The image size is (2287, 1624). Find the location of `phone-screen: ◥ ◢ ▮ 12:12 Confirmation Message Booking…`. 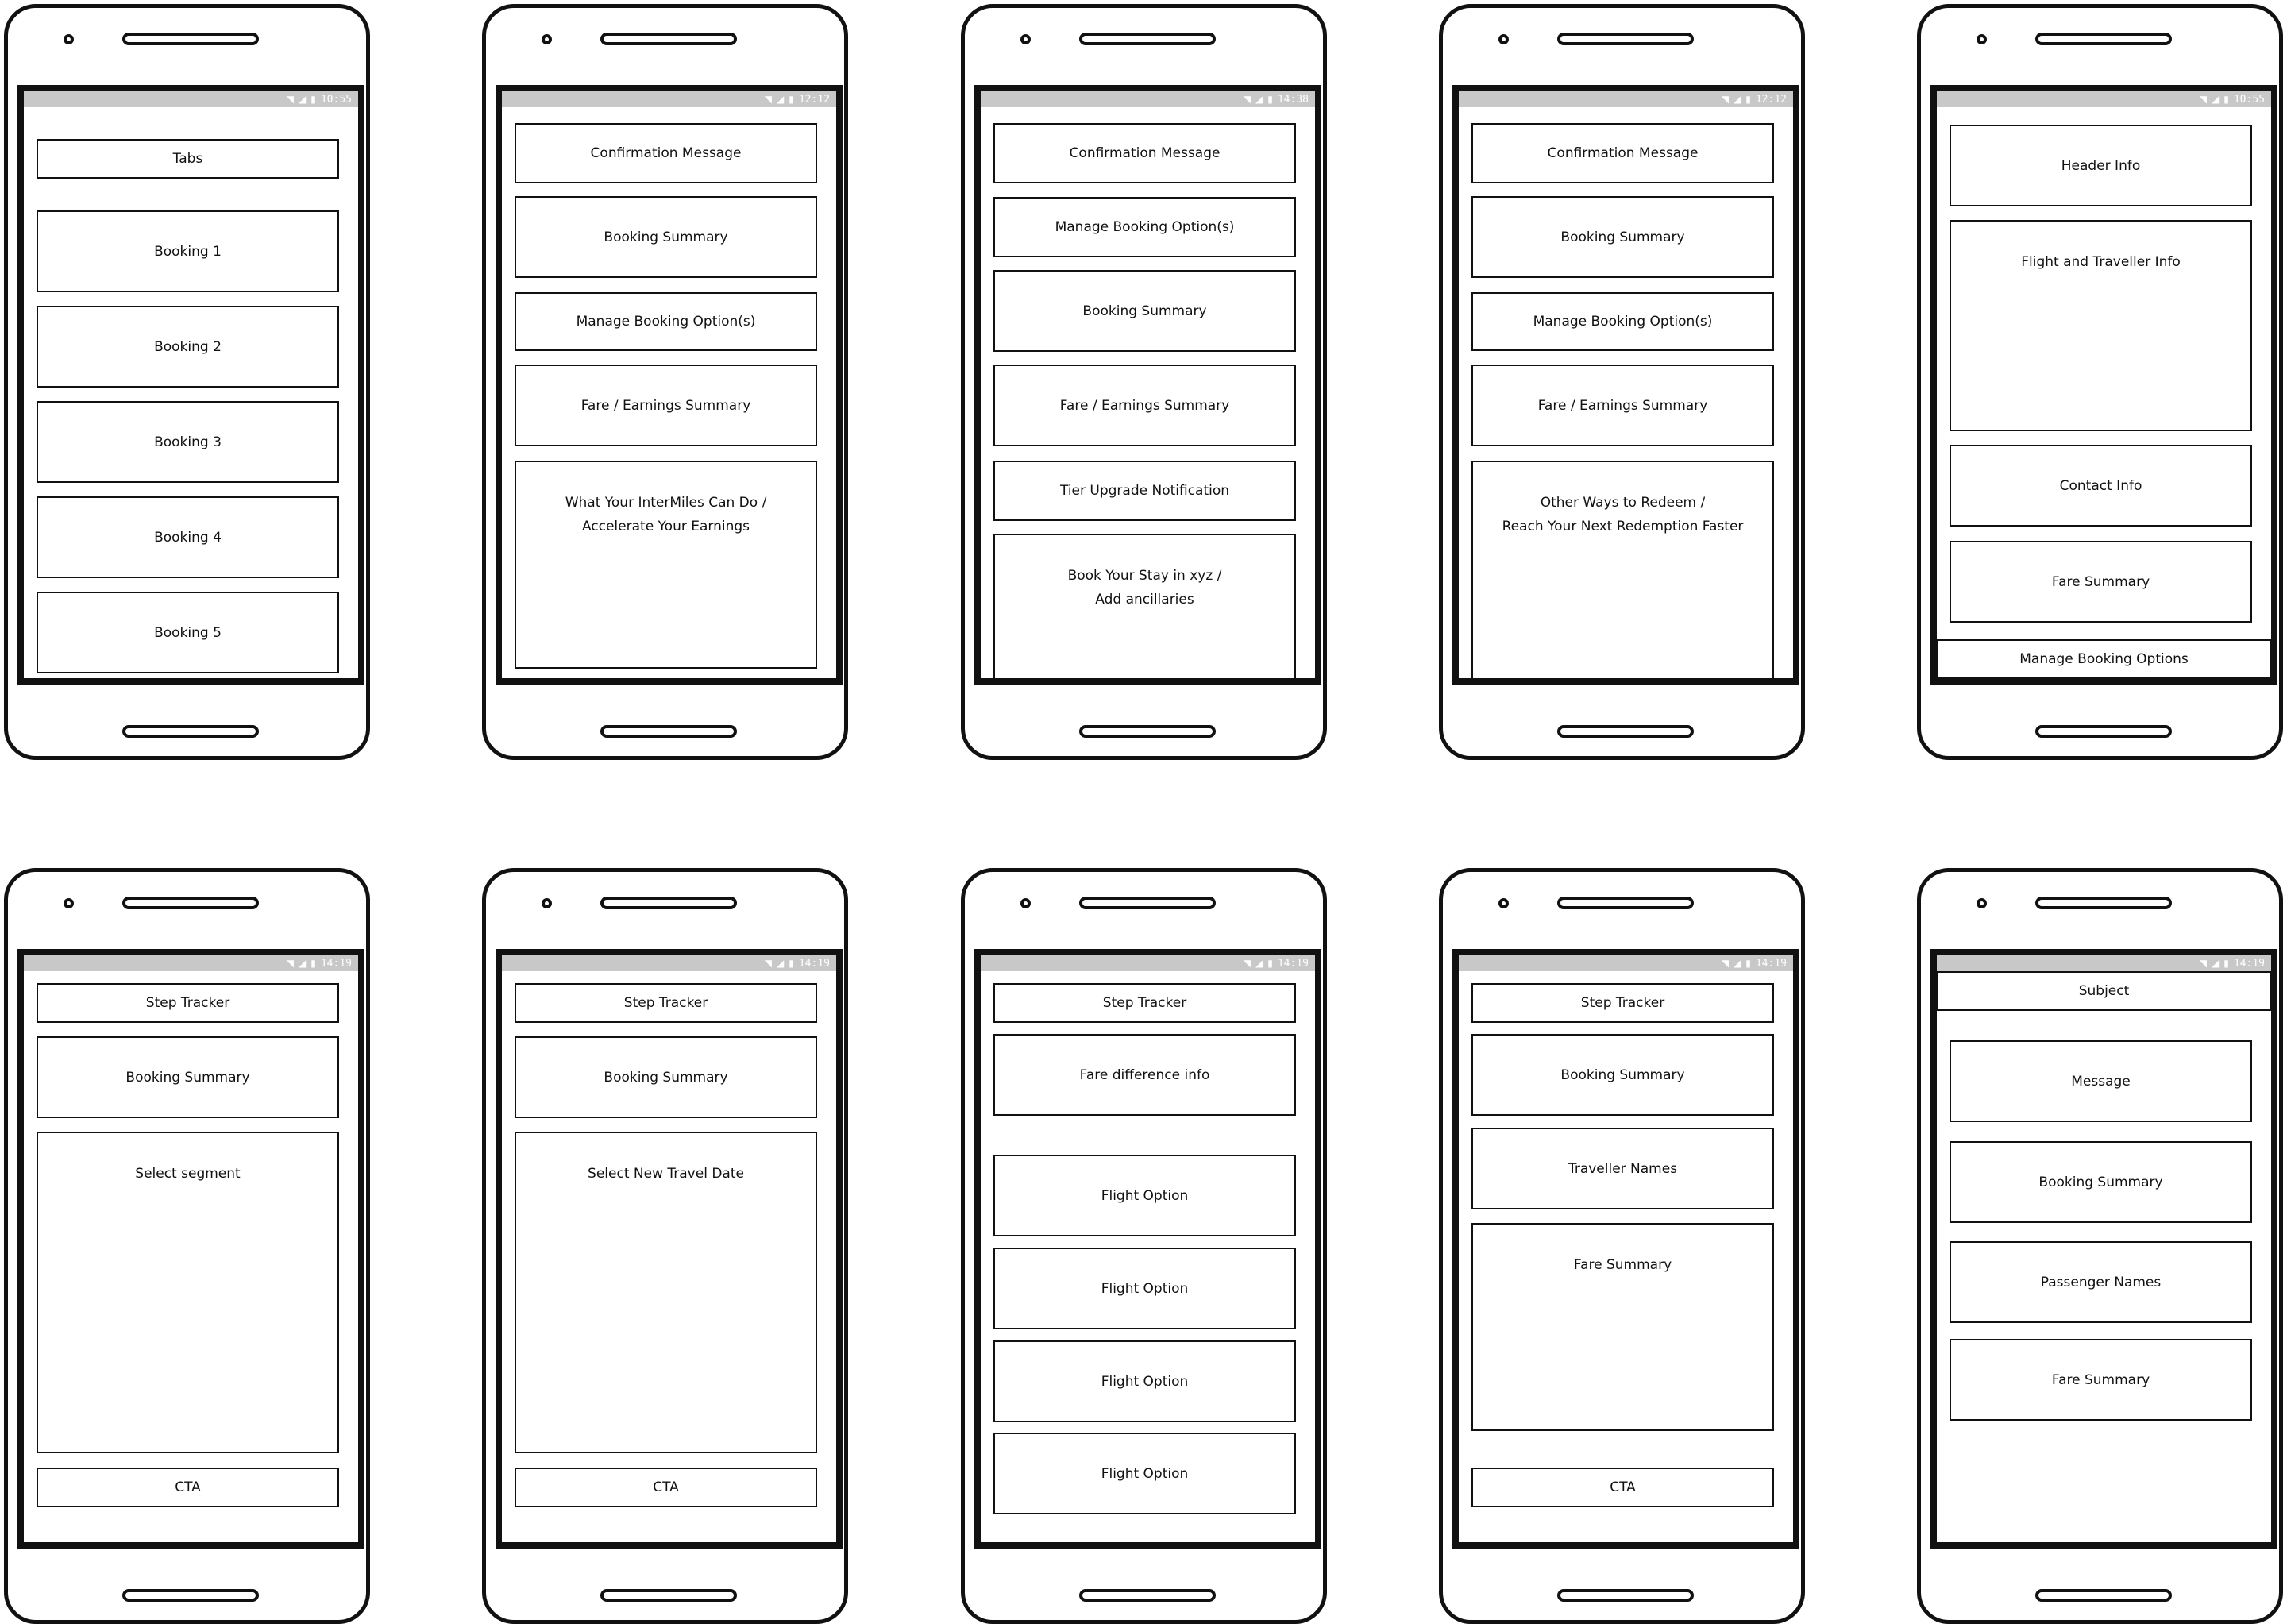

phone-screen: ◥ ◢ ▮ 12:12 Confirmation Message Booking… is located at coordinates (669, 385).